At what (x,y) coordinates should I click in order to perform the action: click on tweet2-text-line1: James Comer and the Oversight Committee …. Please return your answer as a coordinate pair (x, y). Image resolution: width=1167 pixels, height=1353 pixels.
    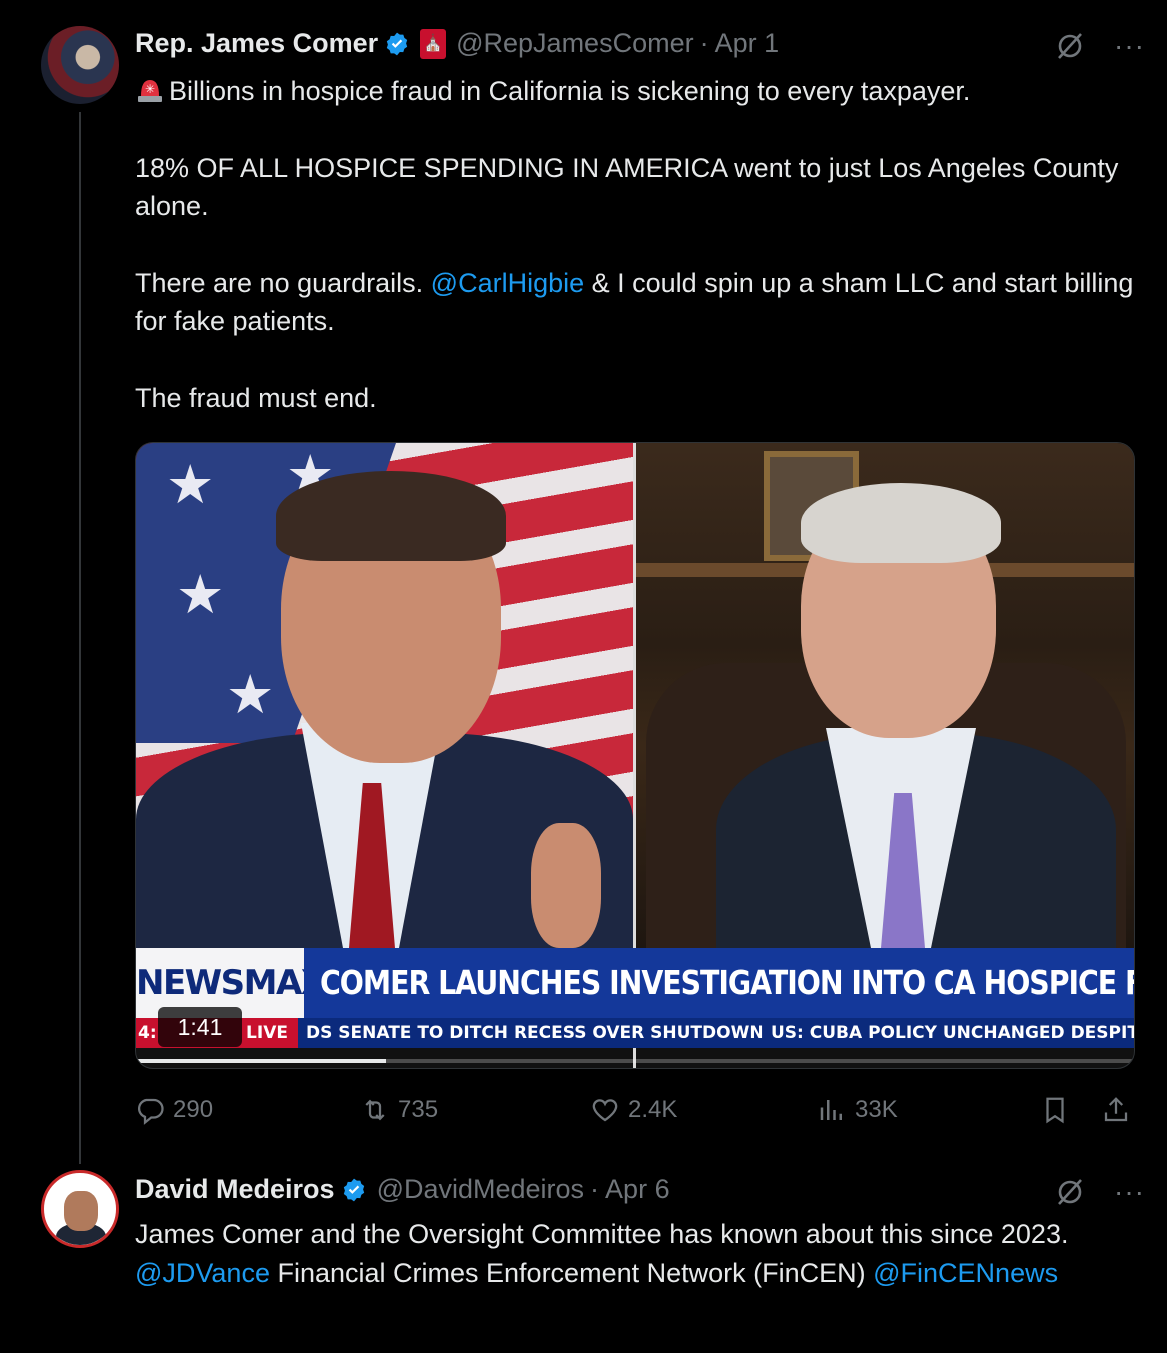
    Looking at the image, I should click on (602, 1234).